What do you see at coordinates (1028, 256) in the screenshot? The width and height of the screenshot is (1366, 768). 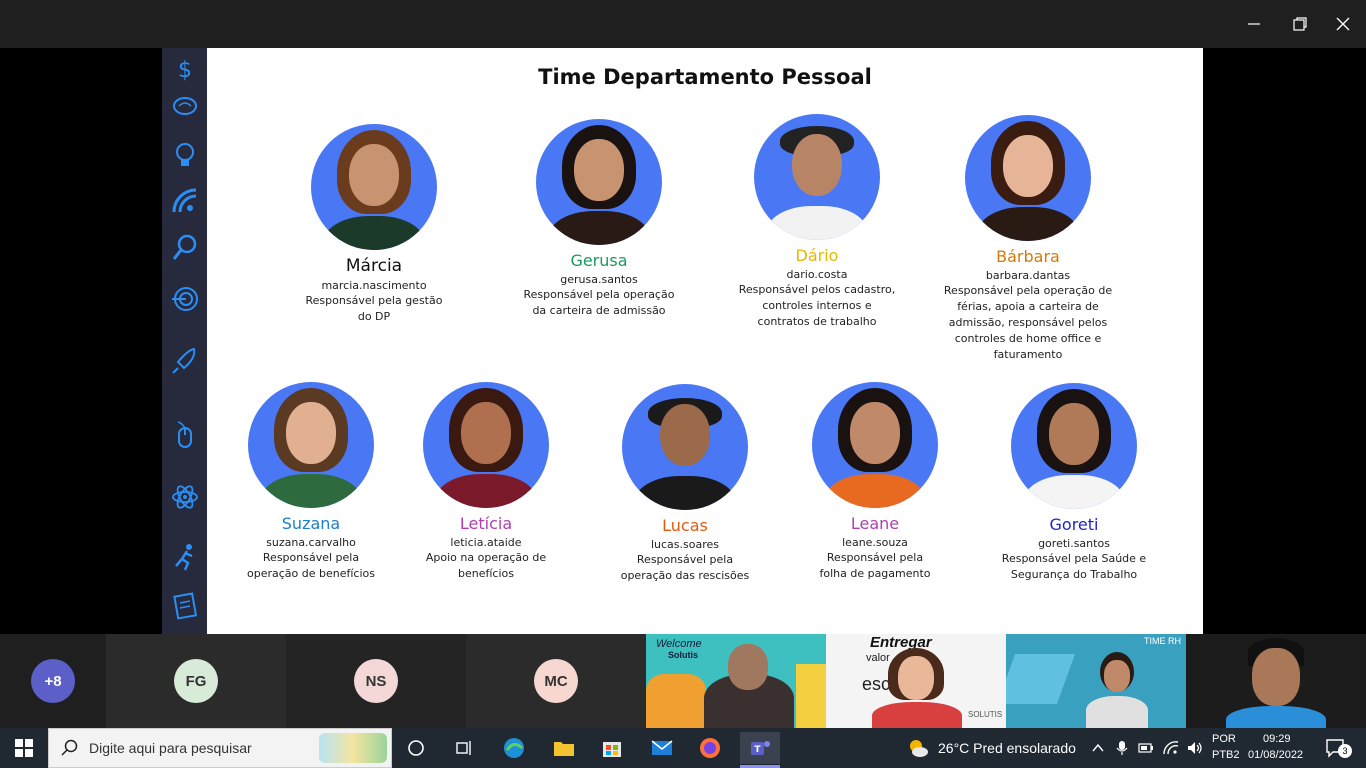 I see `member-name: Bárbara` at bounding box center [1028, 256].